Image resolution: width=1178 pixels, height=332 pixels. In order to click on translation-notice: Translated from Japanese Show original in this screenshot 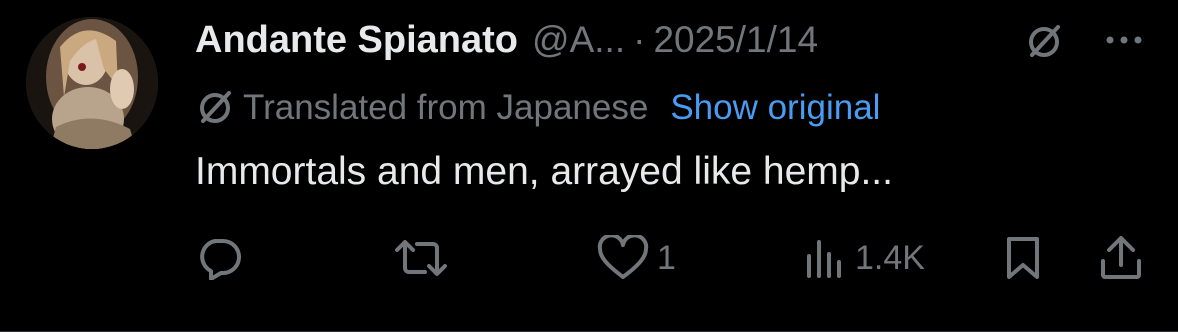, I will do `click(537, 108)`.